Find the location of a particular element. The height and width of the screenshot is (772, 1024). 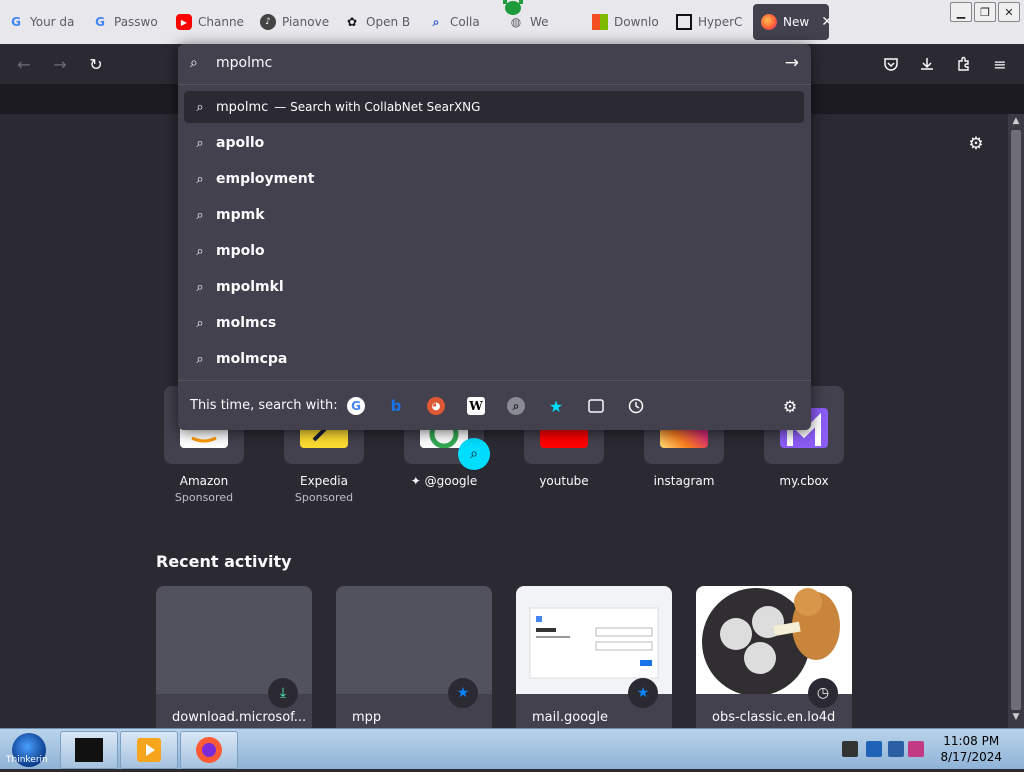

suggestion-item: ⌕ mpolo is located at coordinates (494, 251).